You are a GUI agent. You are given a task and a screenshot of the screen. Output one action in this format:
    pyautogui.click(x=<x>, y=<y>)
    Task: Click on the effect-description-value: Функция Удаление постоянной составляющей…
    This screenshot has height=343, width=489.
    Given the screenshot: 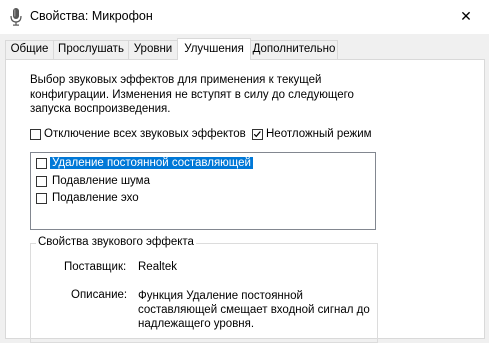 What is the action you would take?
    pyautogui.click(x=254, y=310)
    